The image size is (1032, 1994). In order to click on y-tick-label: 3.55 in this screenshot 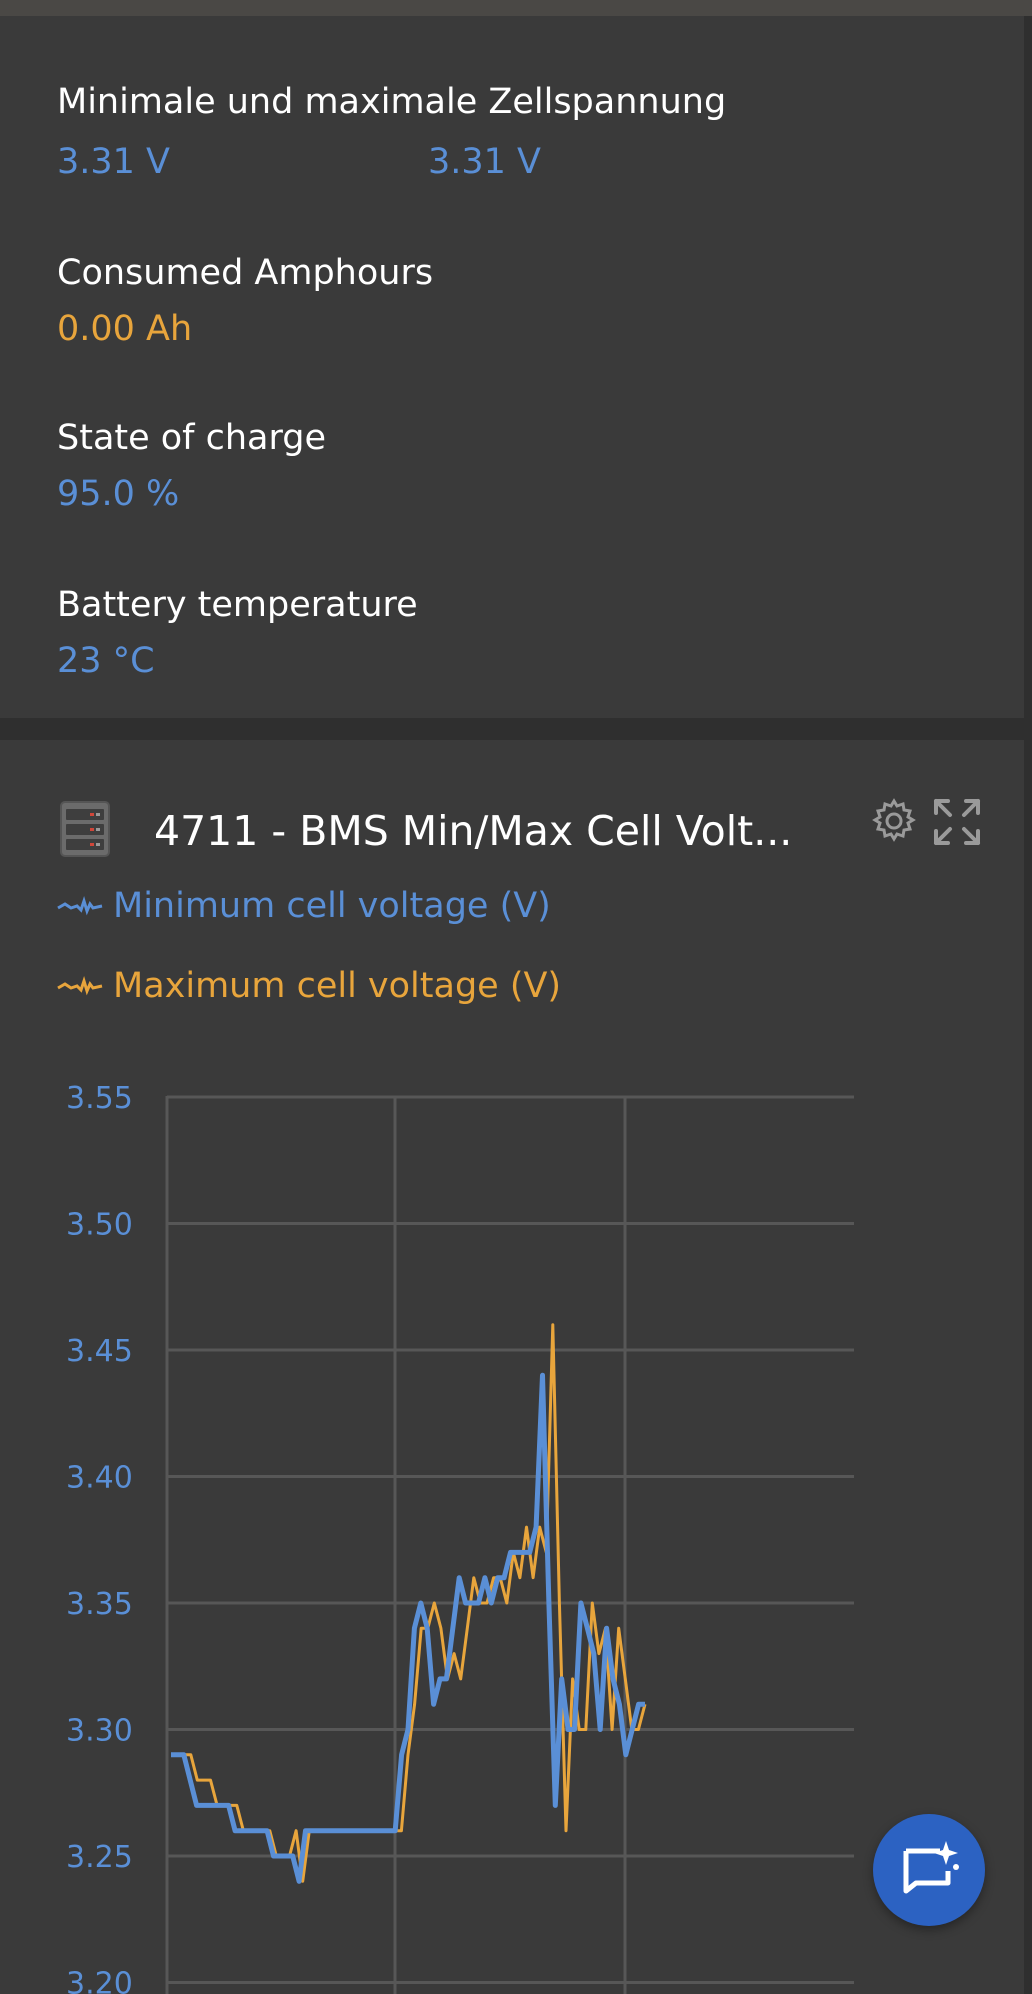, I will do `click(99, 1098)`.